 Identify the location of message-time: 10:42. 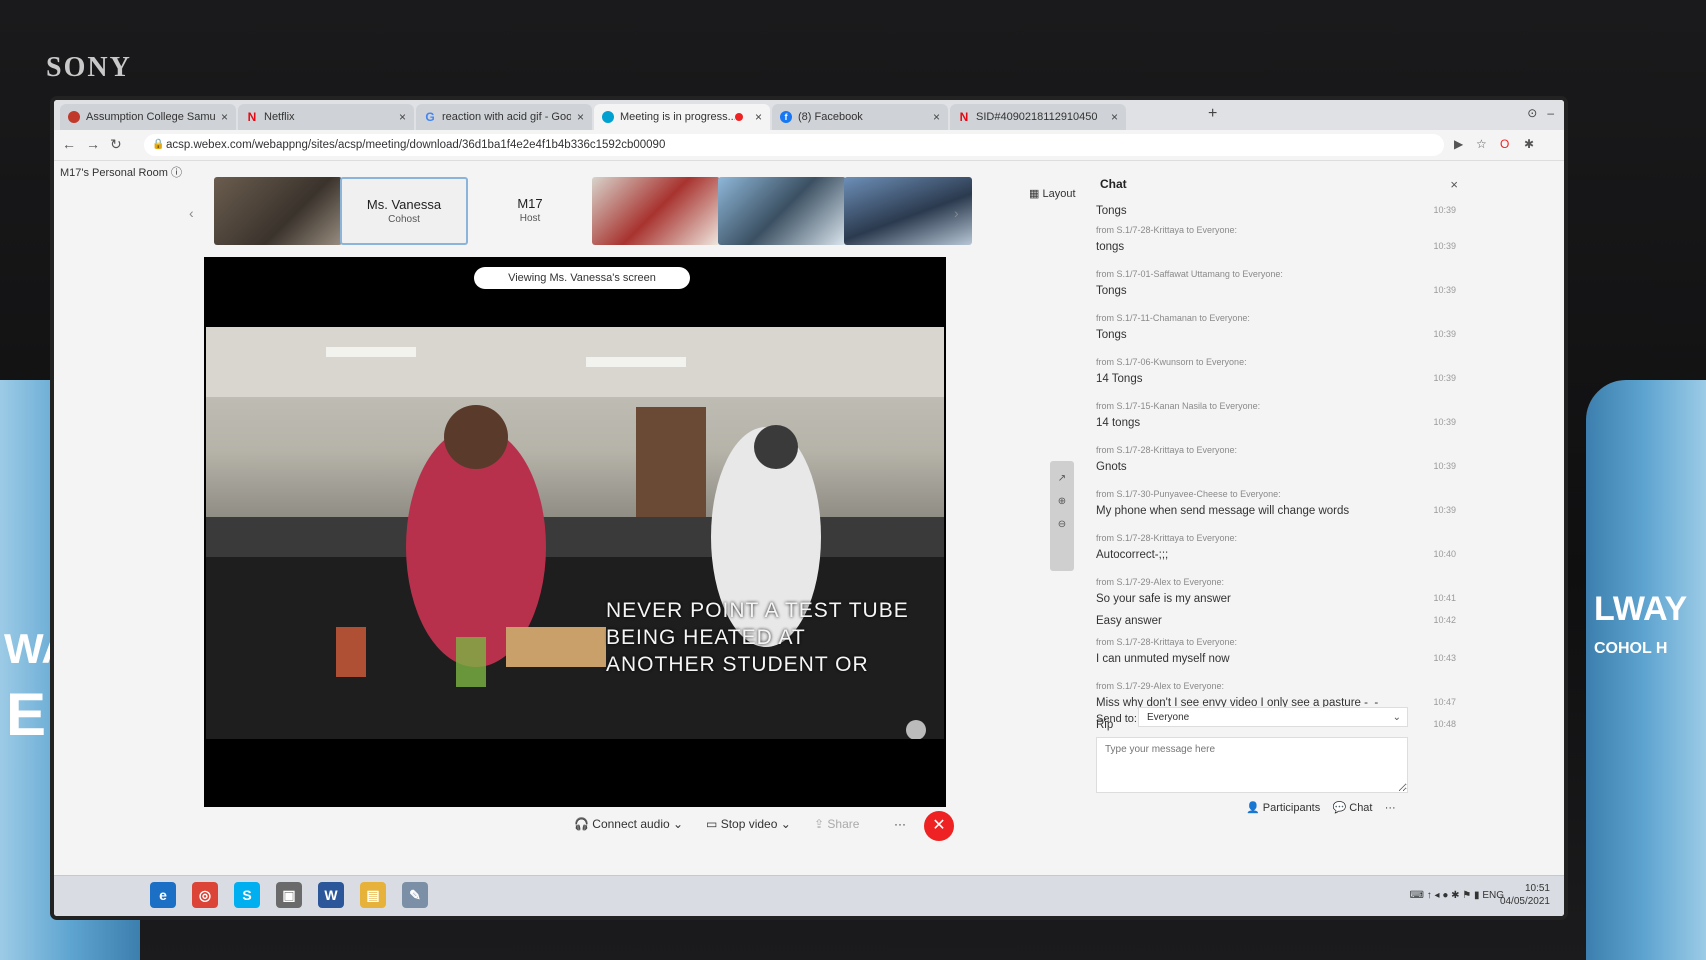
(1444, 620).